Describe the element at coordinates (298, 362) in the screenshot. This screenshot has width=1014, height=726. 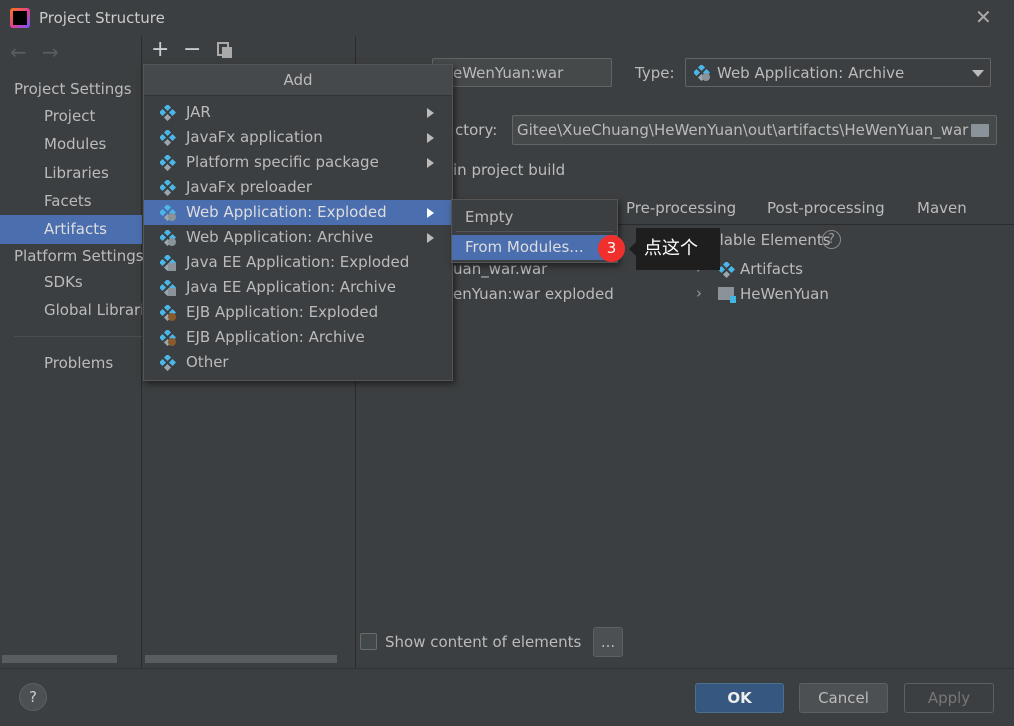
I see `menu-item-other: Other` at that location.